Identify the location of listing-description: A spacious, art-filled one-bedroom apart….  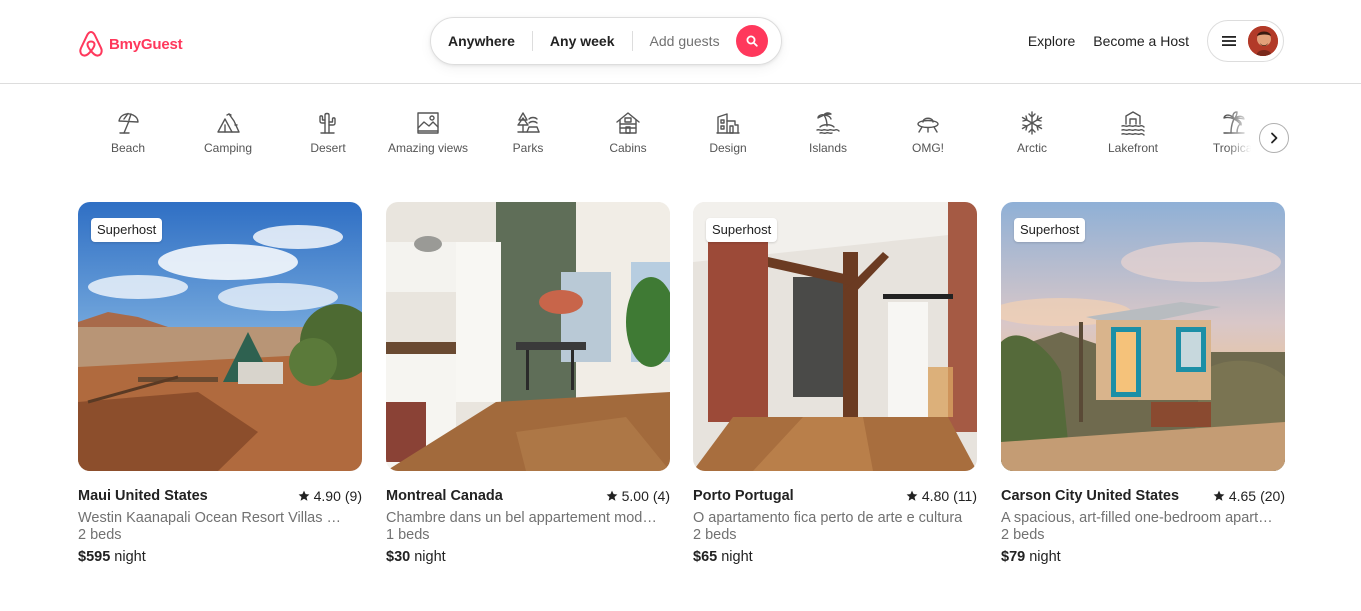
(1137, 518).